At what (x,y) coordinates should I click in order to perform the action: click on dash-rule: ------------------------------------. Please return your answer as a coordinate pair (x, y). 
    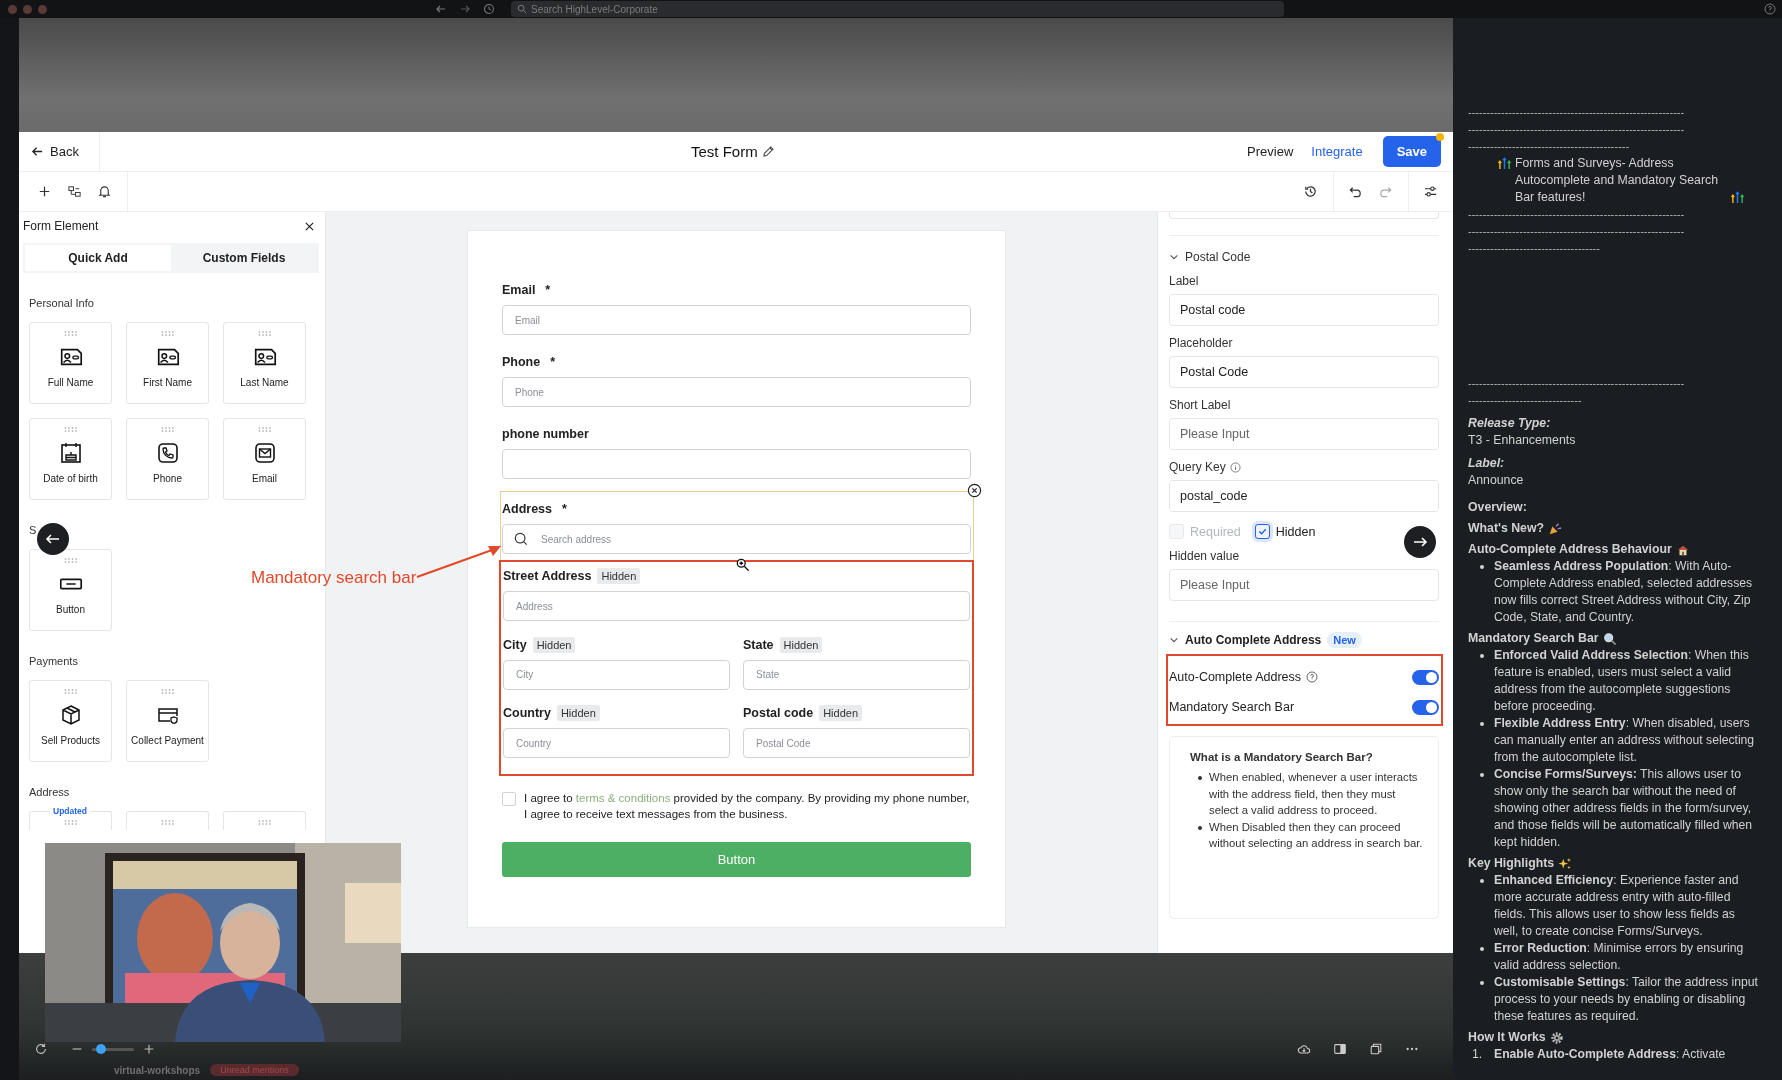
    Looking at the image, I should click on (1534, 248).